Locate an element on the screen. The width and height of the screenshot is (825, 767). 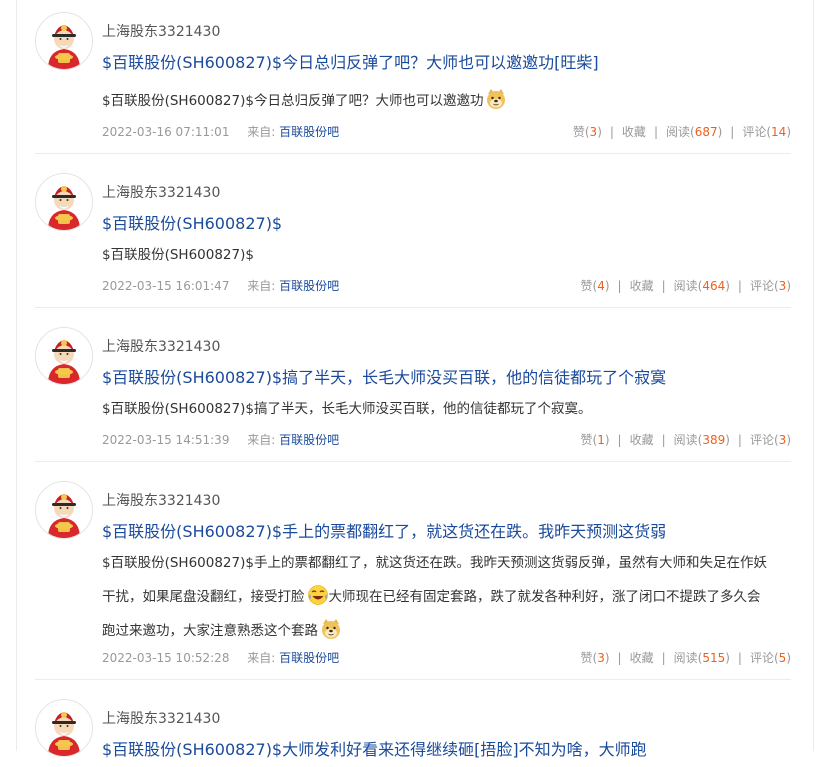
post-actions: 赞(1) | 收藏 | 阅读(389) | 评论(3) is located at coordinates (685, 439).